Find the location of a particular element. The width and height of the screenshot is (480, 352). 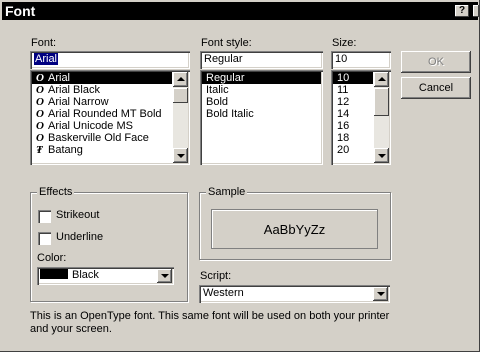

font-list-item: O Arial Black is located at coordinates (102, 90).